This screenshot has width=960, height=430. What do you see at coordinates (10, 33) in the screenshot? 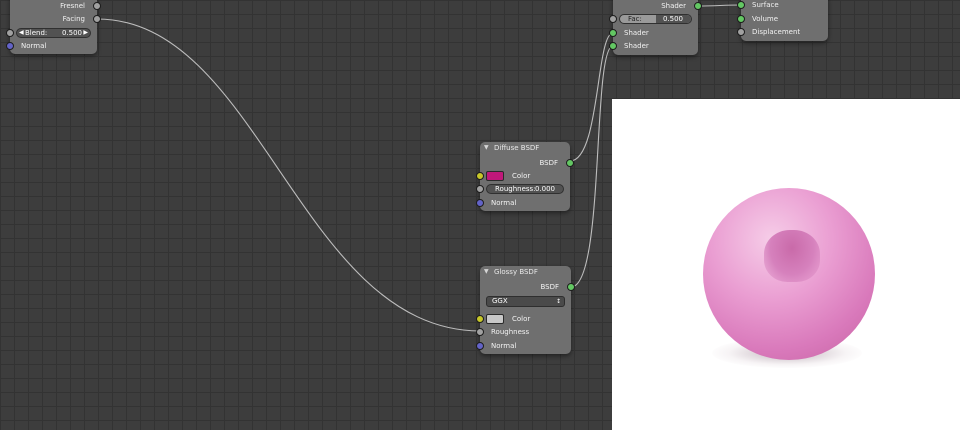
I see `blend-socket` at bounding box center [10, 33].